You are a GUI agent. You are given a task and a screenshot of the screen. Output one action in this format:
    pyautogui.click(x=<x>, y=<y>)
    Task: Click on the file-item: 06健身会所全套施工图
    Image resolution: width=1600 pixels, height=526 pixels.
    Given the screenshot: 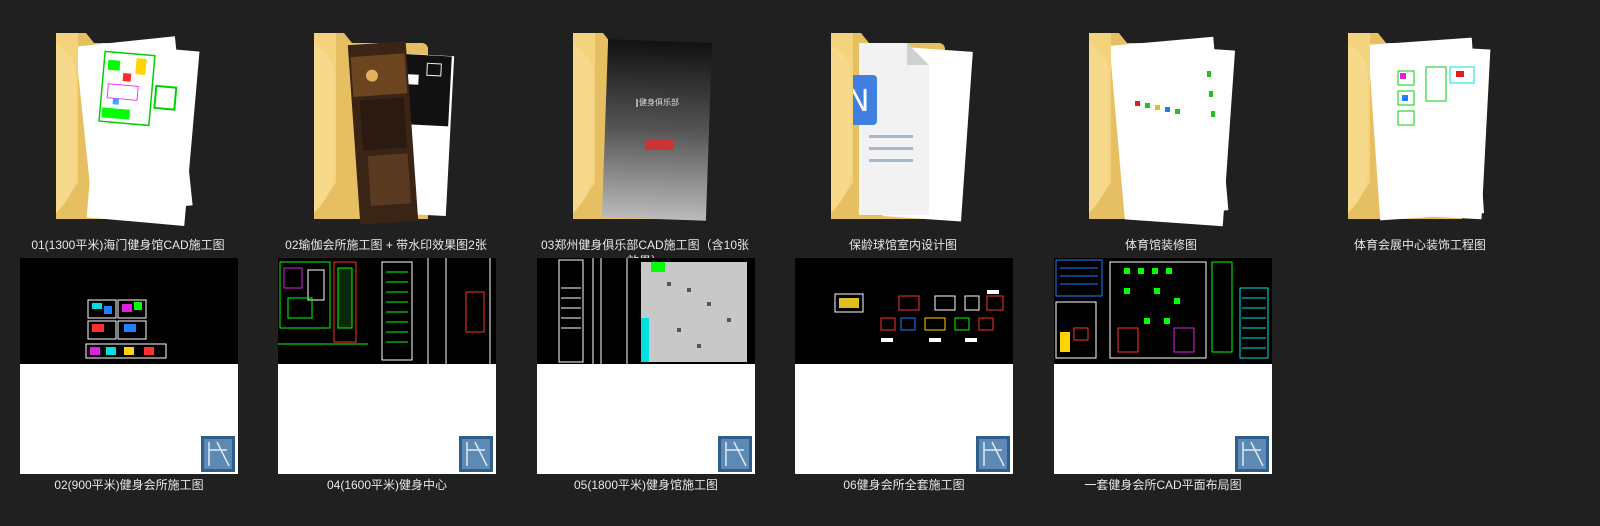 What is the action you would take?
    pyautogui.click(x=904, y=377)
    